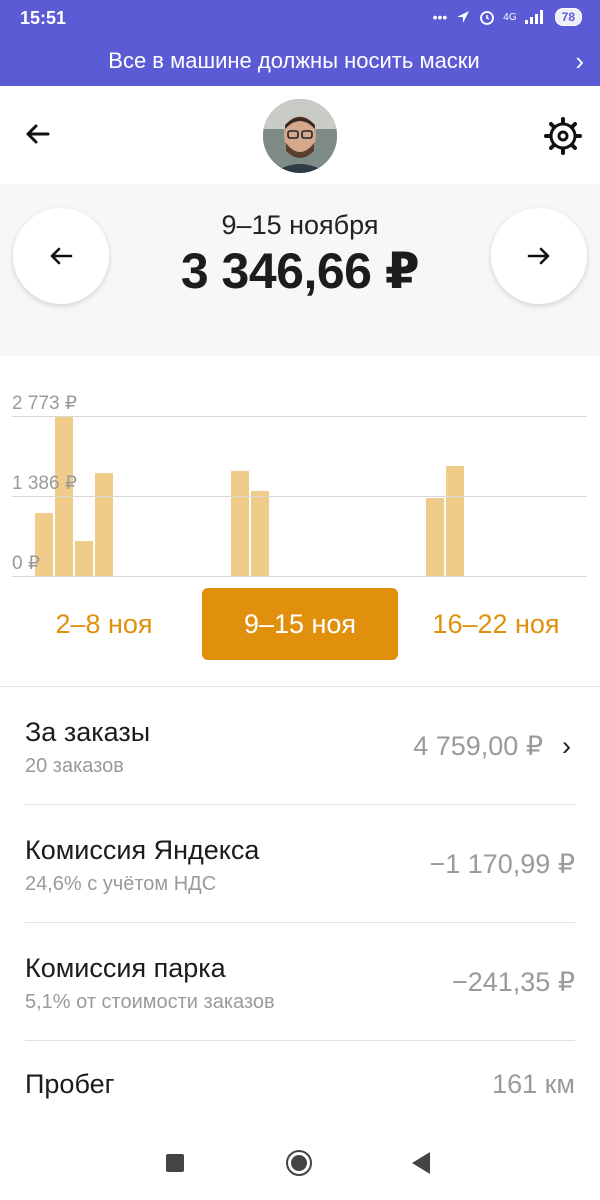 This screenshot has width=600, height=1200. Describe the element at coordinates (44, 483) in the screenshot. I see `y-tick-label: 1 386 ₽` at that location.